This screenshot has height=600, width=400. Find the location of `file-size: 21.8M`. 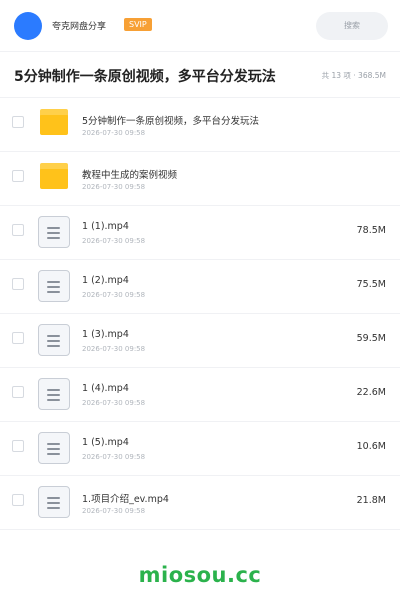

file-size: 21.8M is located at coordinates (371, 500).